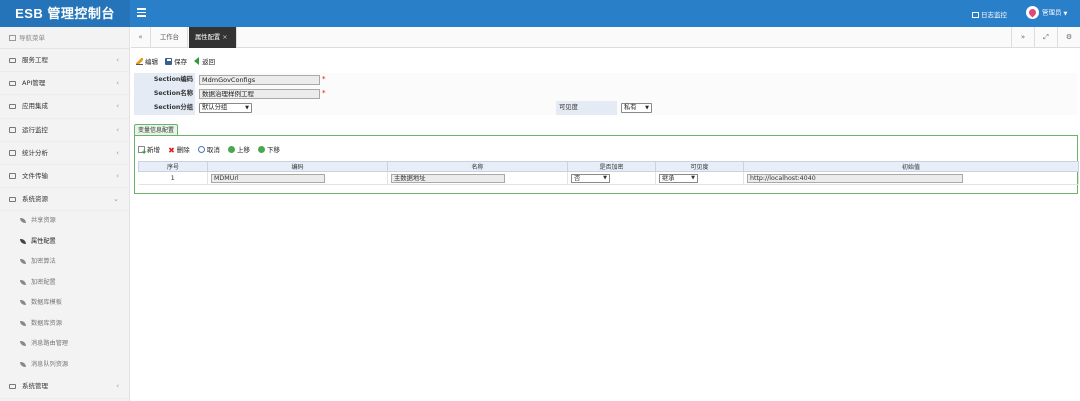 This screenshot has width=1080, height=401. Describe the element at coordinates (64, 61) in the screenshot. I see `sidebar-item-service-project: 服务工程 ‹` at that location.